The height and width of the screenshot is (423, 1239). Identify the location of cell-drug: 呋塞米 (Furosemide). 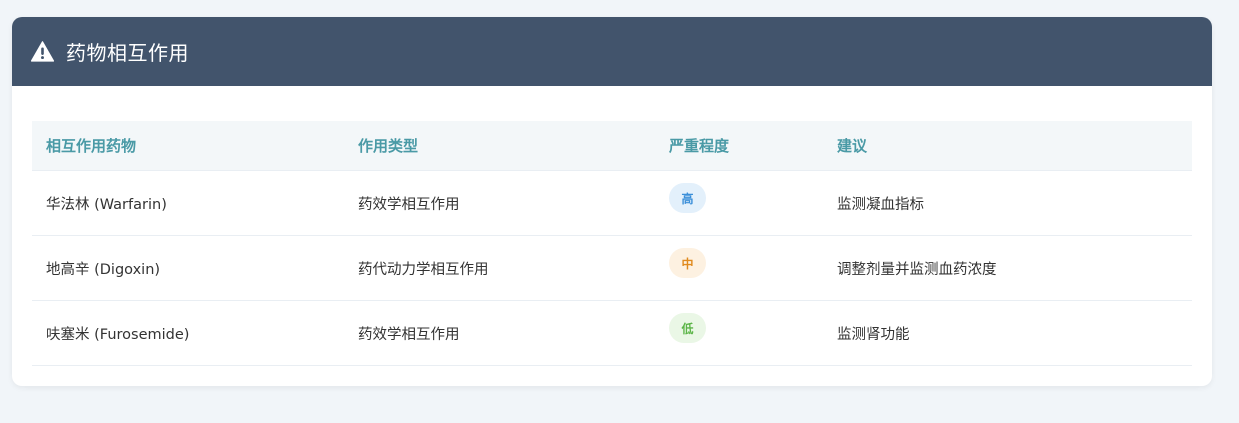
(118, 334).